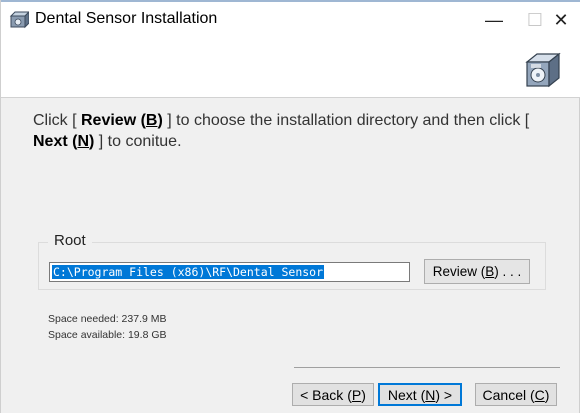  Describe the element at coordinates (543, 70) in the screenshot. I see `installer-box-large-icon` at that location.